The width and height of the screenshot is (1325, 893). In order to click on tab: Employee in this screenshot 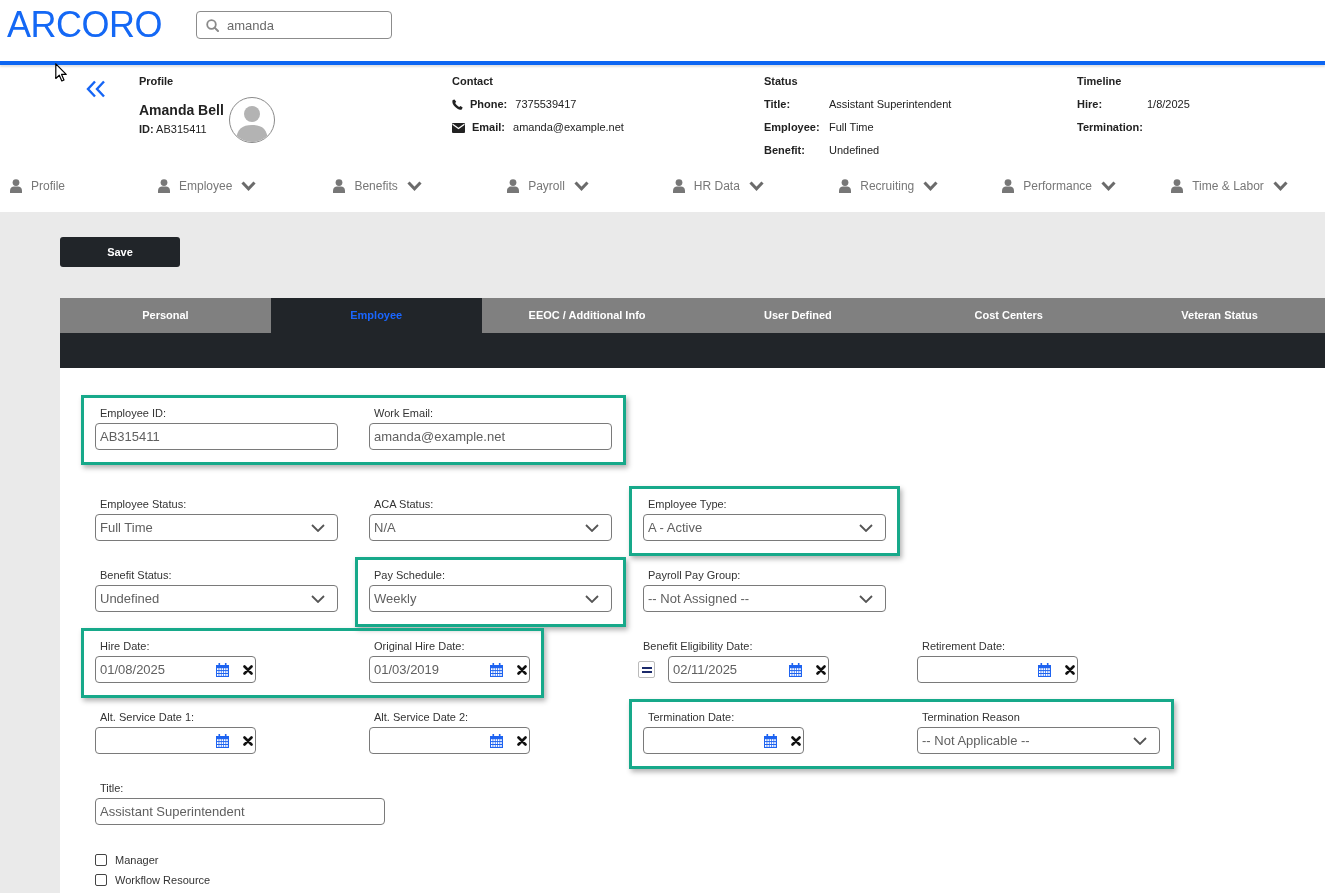, I will do `click(376, 315)`.